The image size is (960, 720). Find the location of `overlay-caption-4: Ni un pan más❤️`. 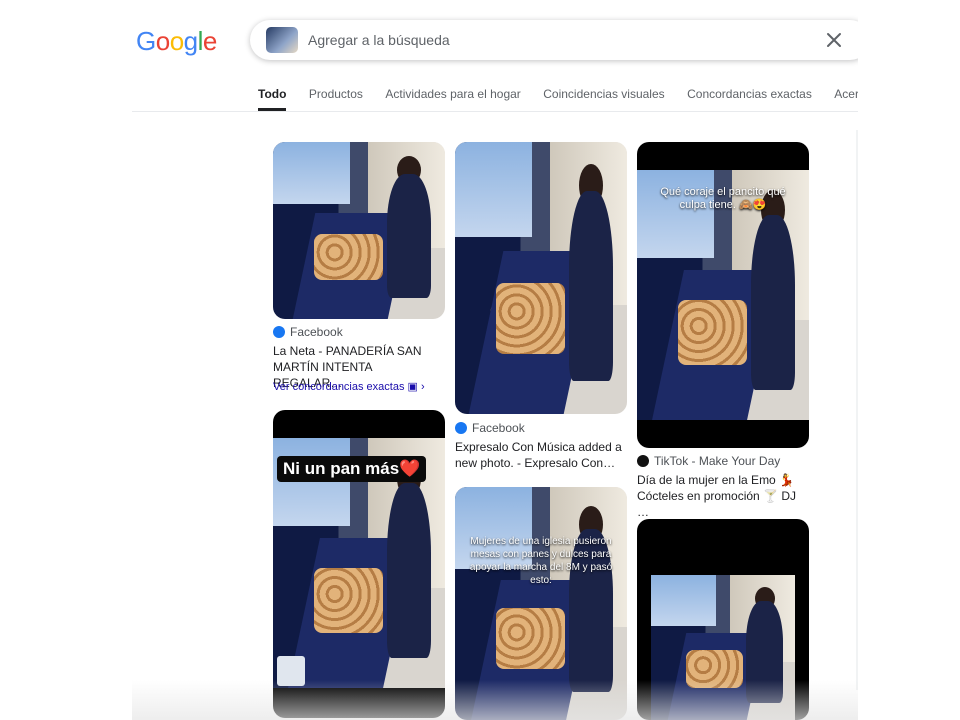

overlay-caption-4: Ni un pan más❤️ is located at coordinates (352, 469).